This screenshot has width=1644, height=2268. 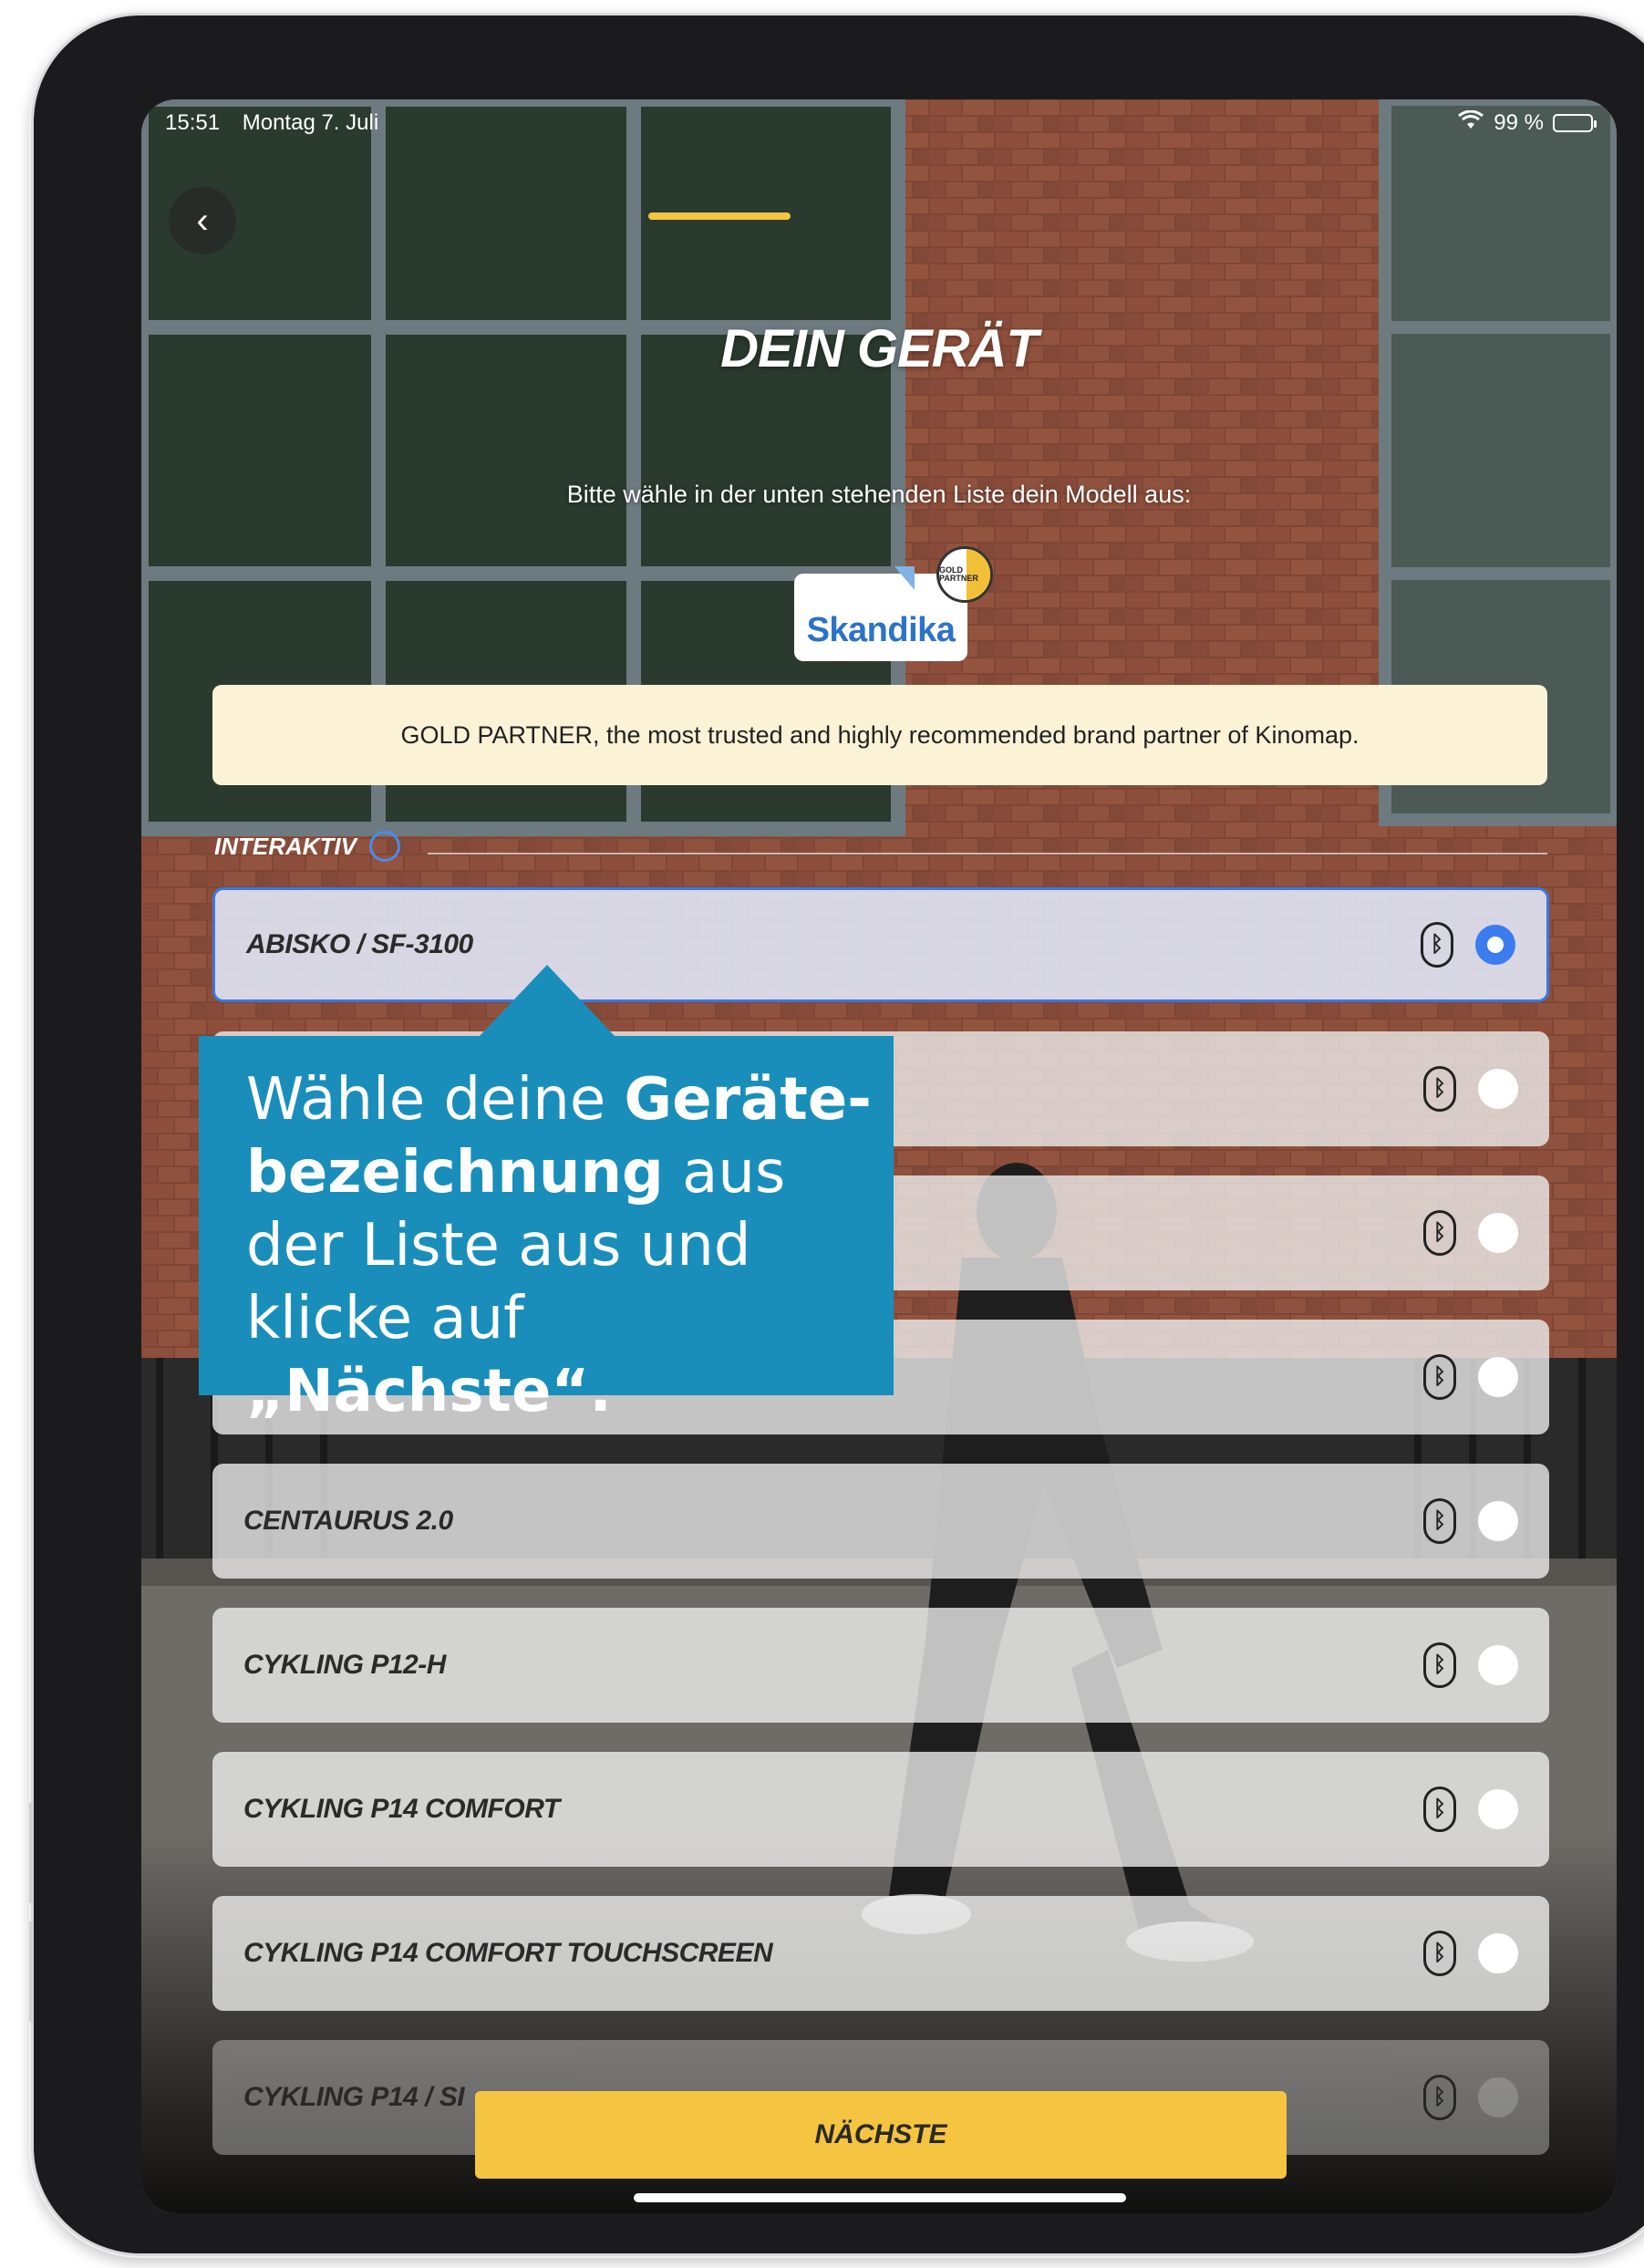 I want to click on progress-indicator, so click(x=876, y=216).